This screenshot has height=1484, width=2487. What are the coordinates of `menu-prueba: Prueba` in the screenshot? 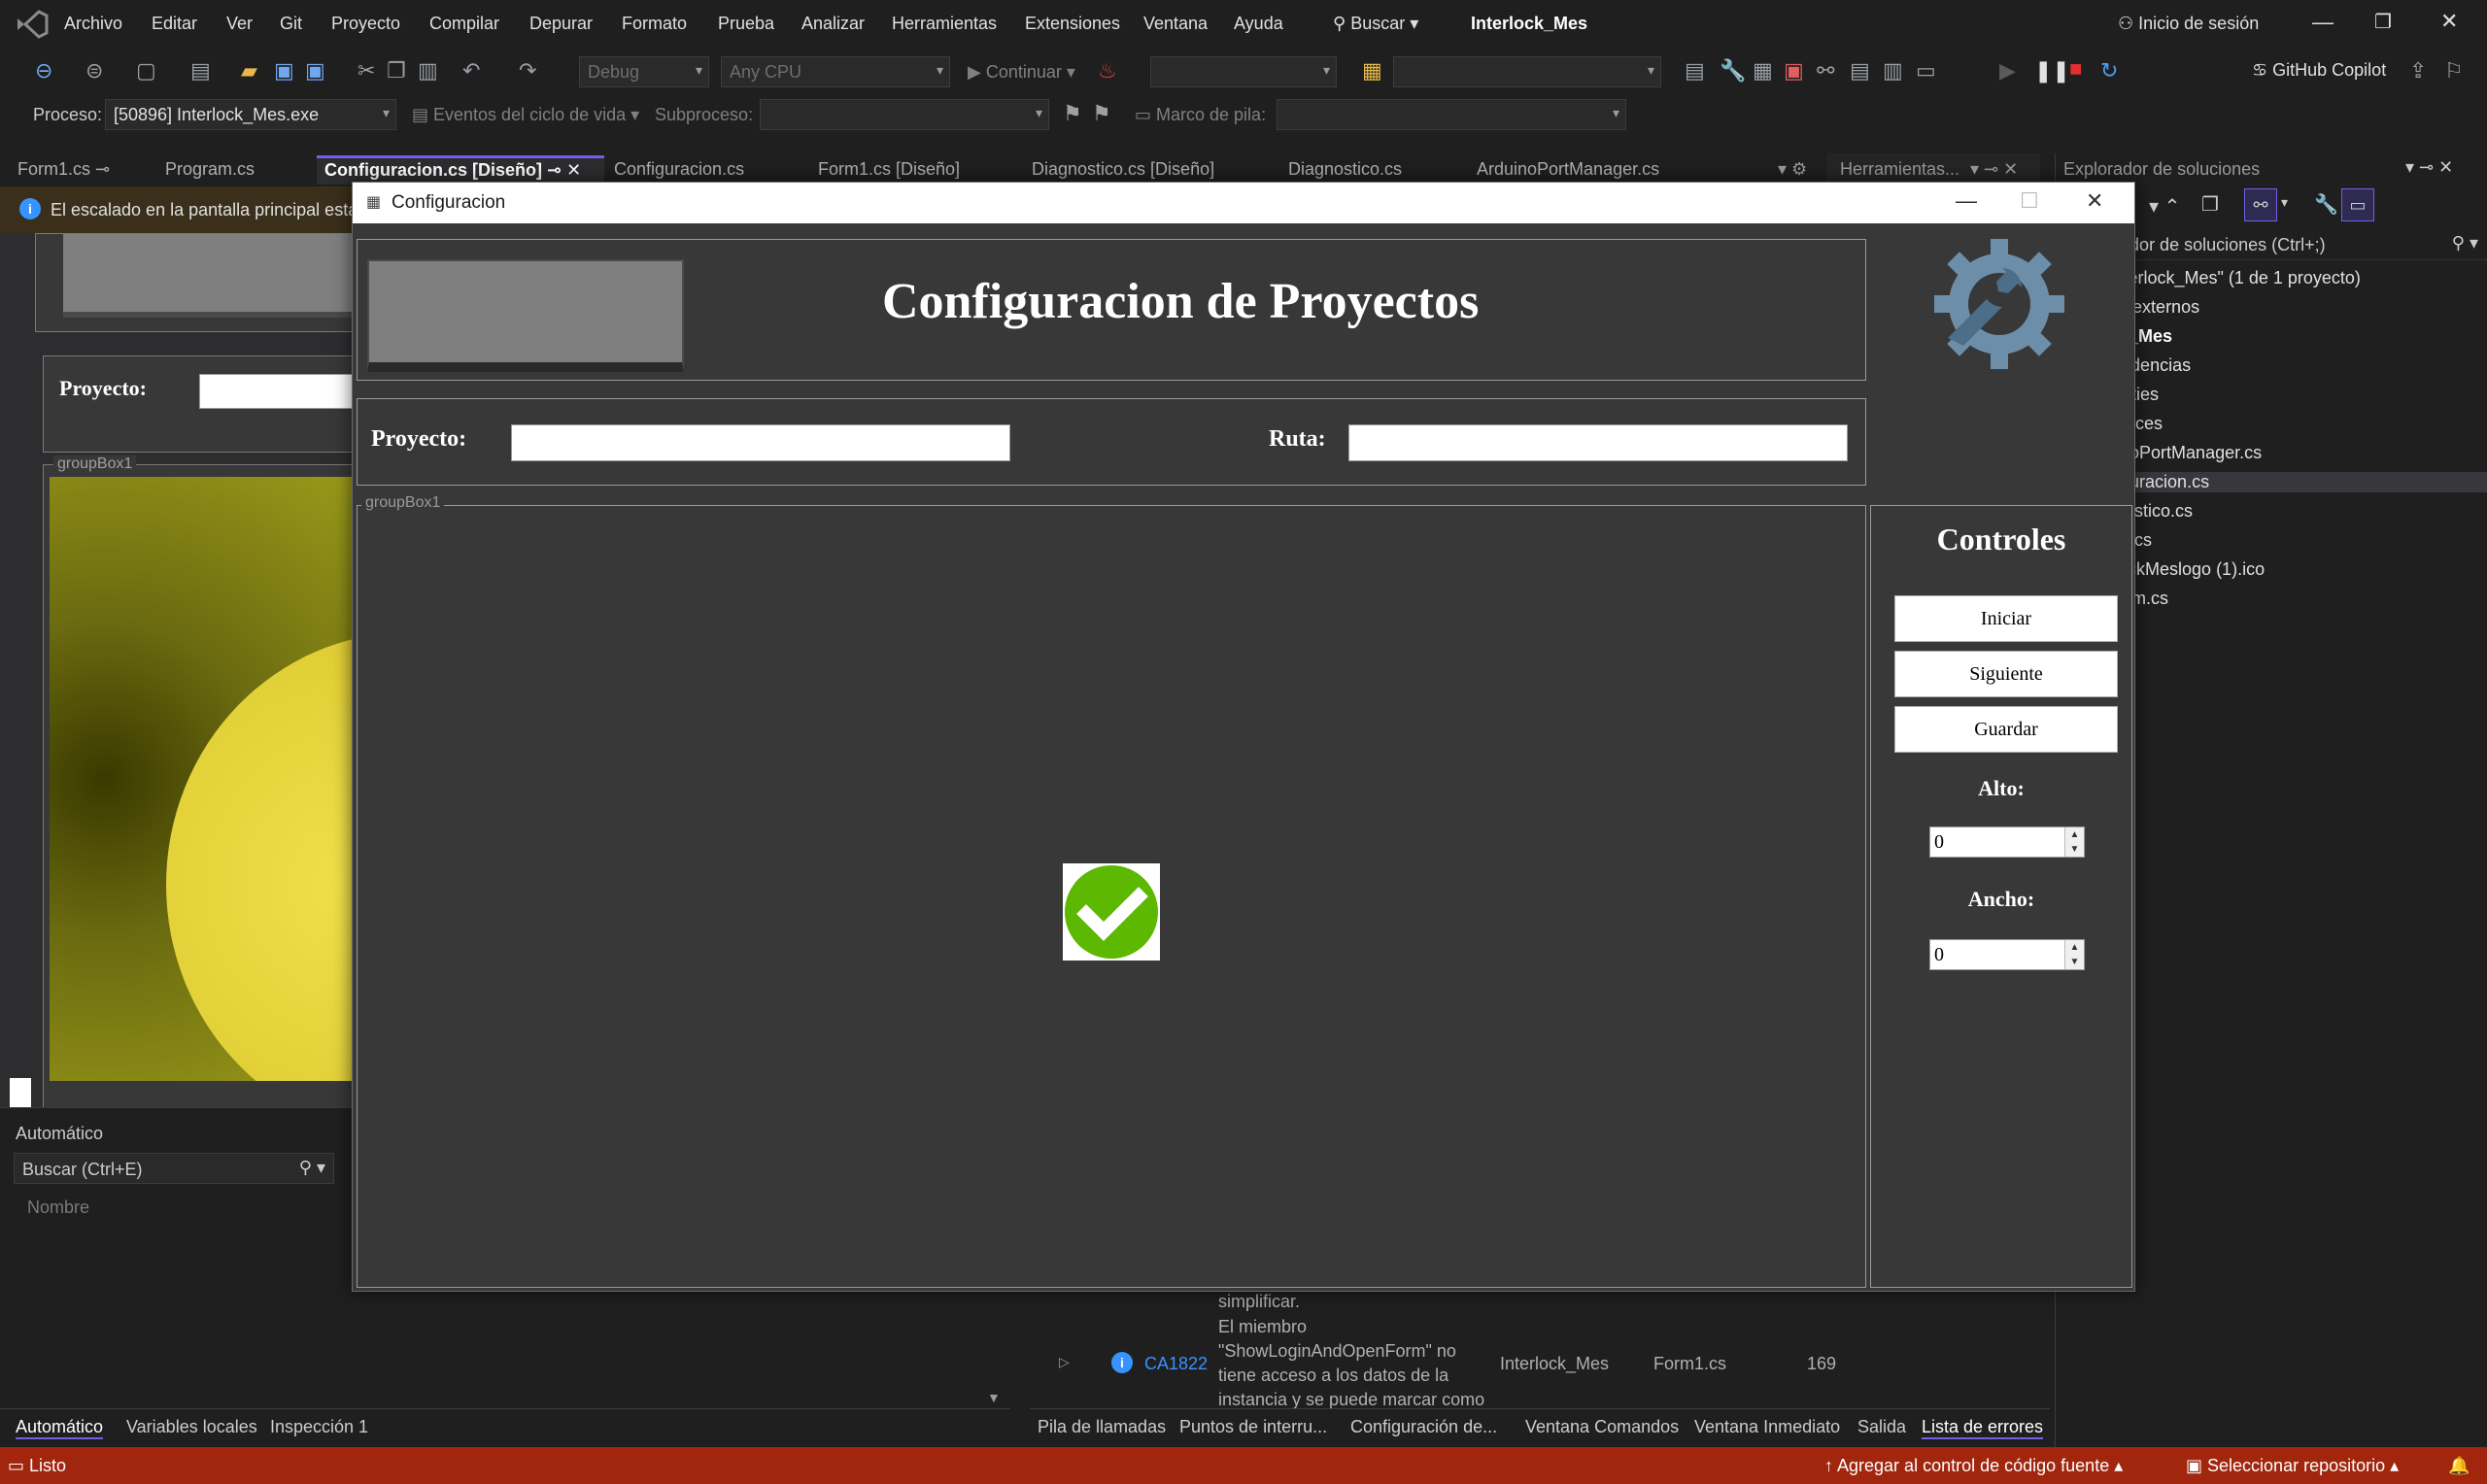 It's located at (746, 24).